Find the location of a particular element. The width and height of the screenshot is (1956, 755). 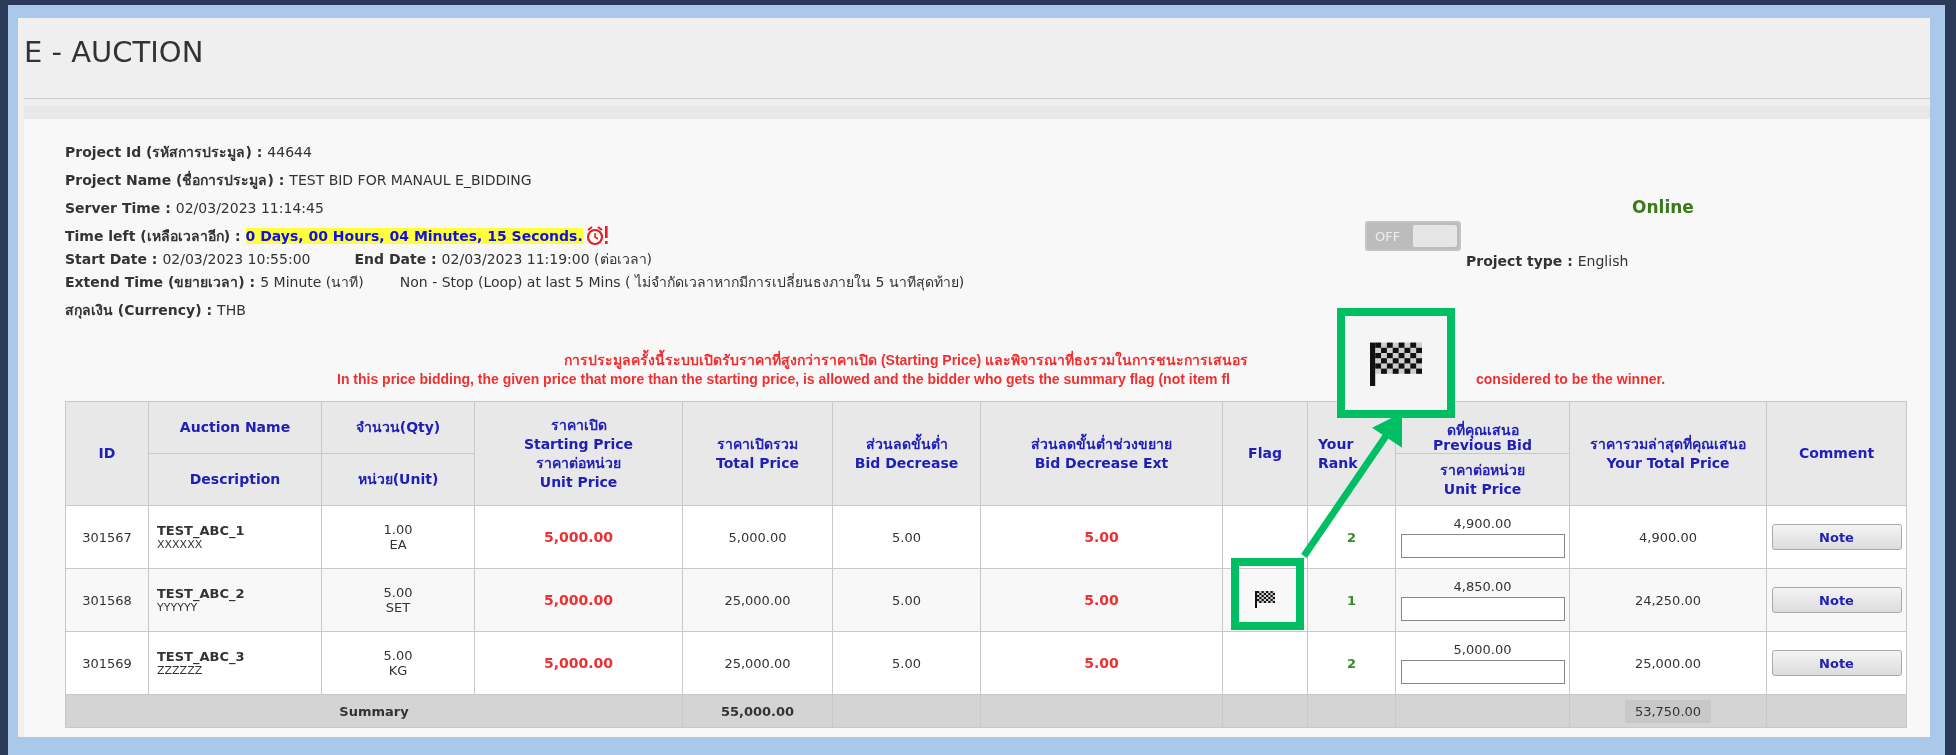

summary-total: 53,750.00 is located at coordinates (1668, 711).